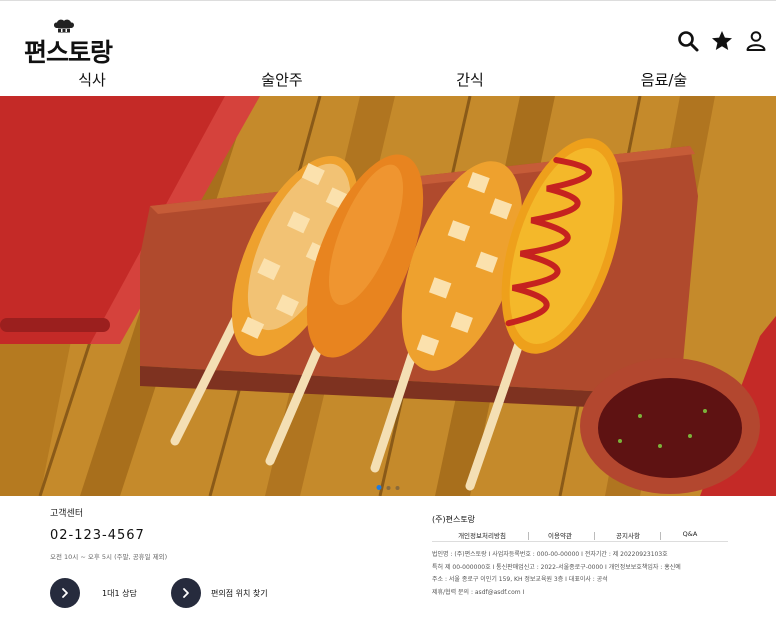  I want to click on customer-center-title: 고객센터, so click(67, 514).